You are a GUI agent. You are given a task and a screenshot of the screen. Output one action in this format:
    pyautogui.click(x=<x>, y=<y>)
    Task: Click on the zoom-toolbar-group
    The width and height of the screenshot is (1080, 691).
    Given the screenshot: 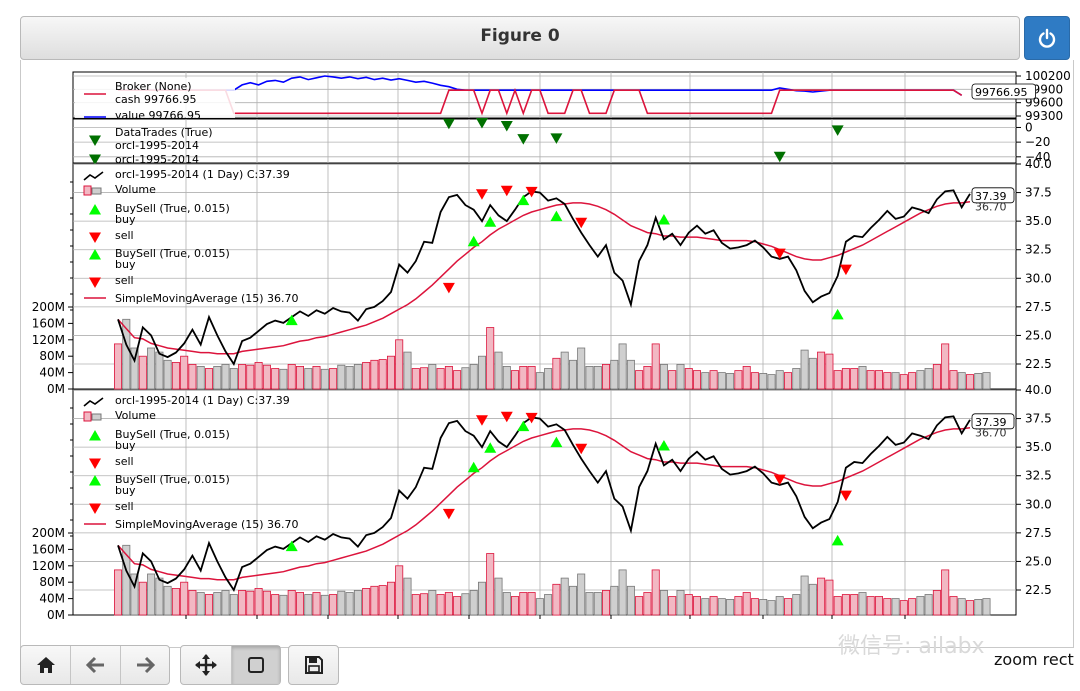 What is the action you would take?
    pyautogui.click(x=230, y=665)
    